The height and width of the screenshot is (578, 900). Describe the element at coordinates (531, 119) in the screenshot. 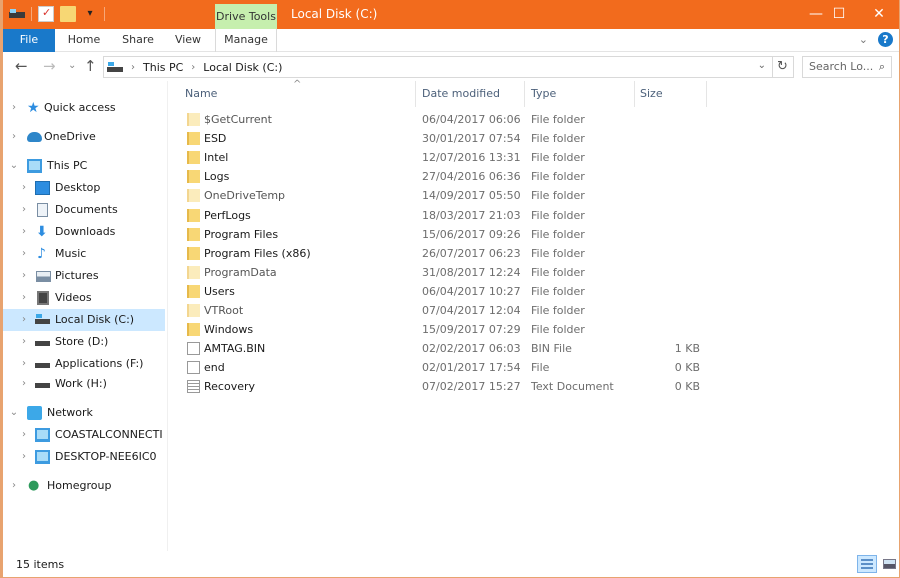

I see `file-row: $GetCurrent 06/04/2017 06:06 File folder` at that location.